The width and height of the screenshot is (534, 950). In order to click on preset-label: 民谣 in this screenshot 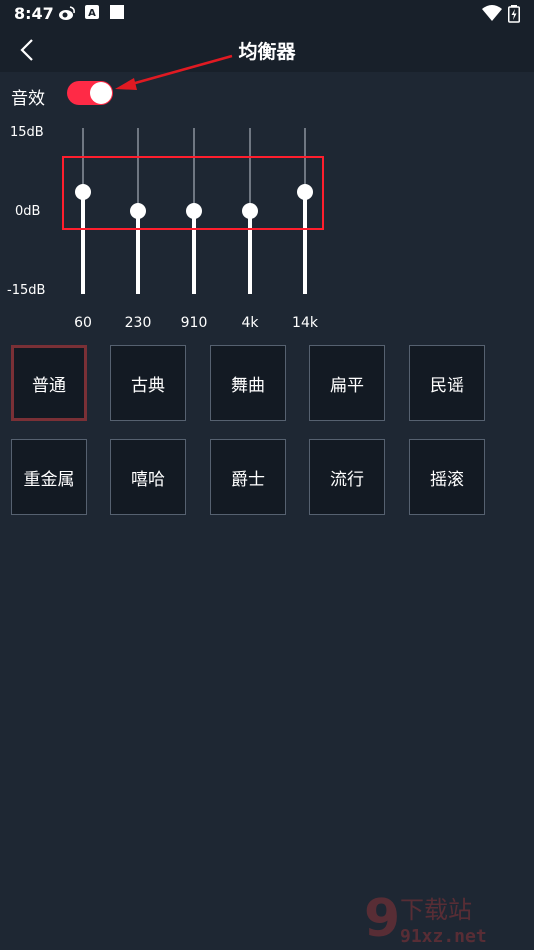, I will do `click(447, 385)`.